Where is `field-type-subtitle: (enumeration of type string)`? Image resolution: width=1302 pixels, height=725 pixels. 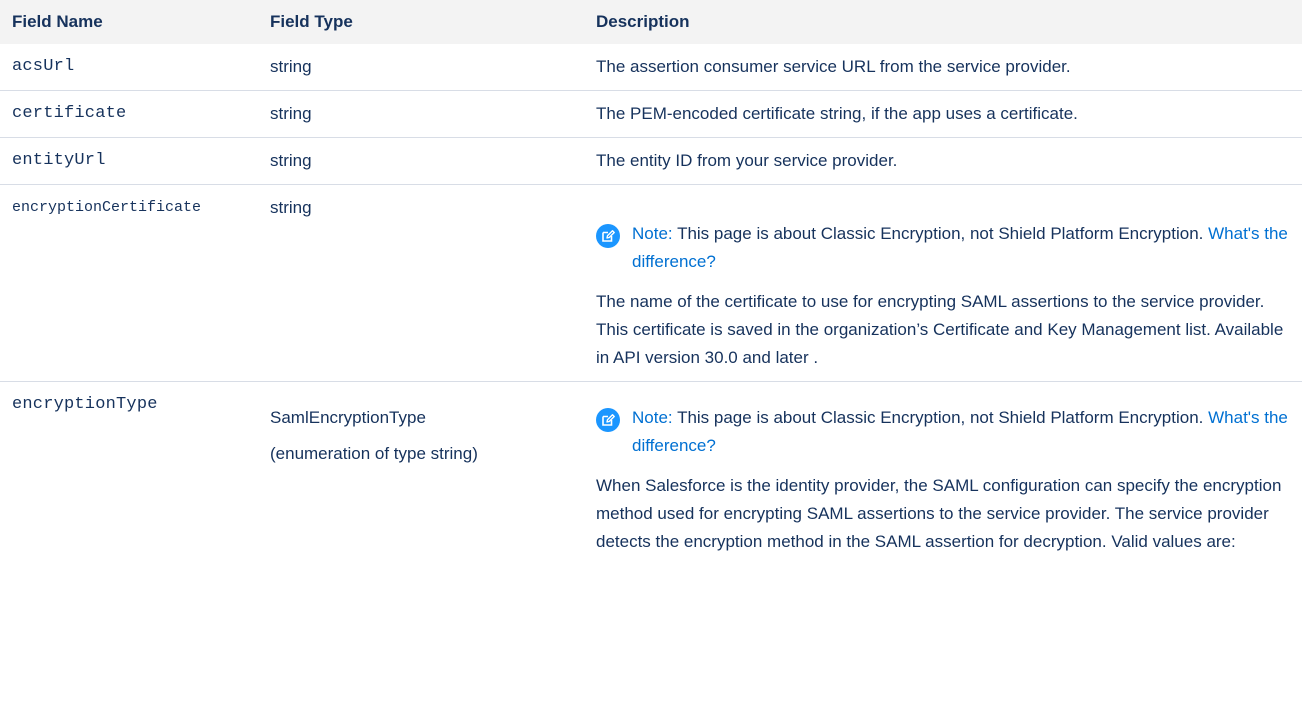
field-type-subtitle: (enumeration of type string) is located at coordinates (374, 453).